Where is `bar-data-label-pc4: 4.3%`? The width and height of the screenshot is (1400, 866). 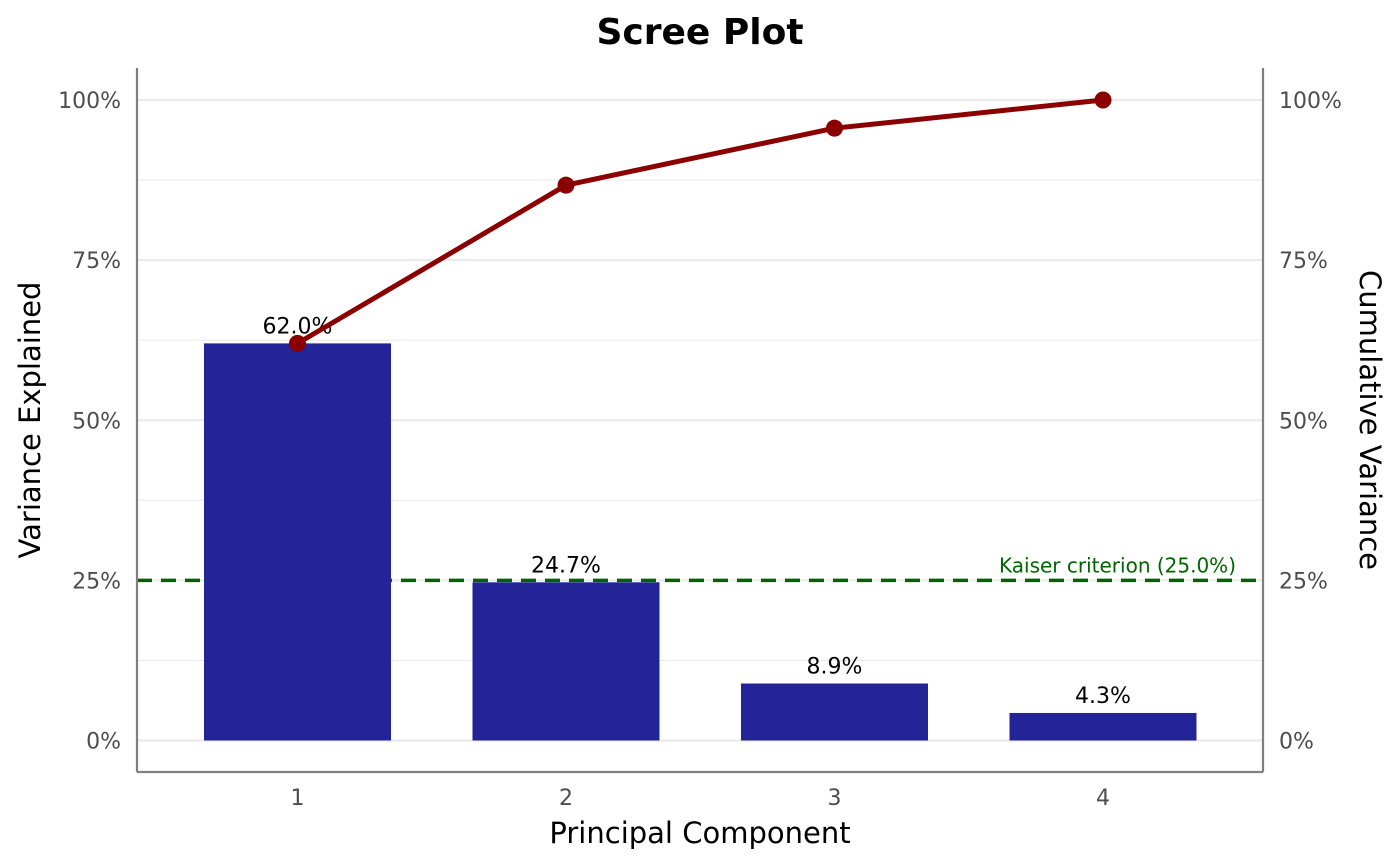 bar-data-label-pc4: 4.3% is located at coordinates (1103, 696).